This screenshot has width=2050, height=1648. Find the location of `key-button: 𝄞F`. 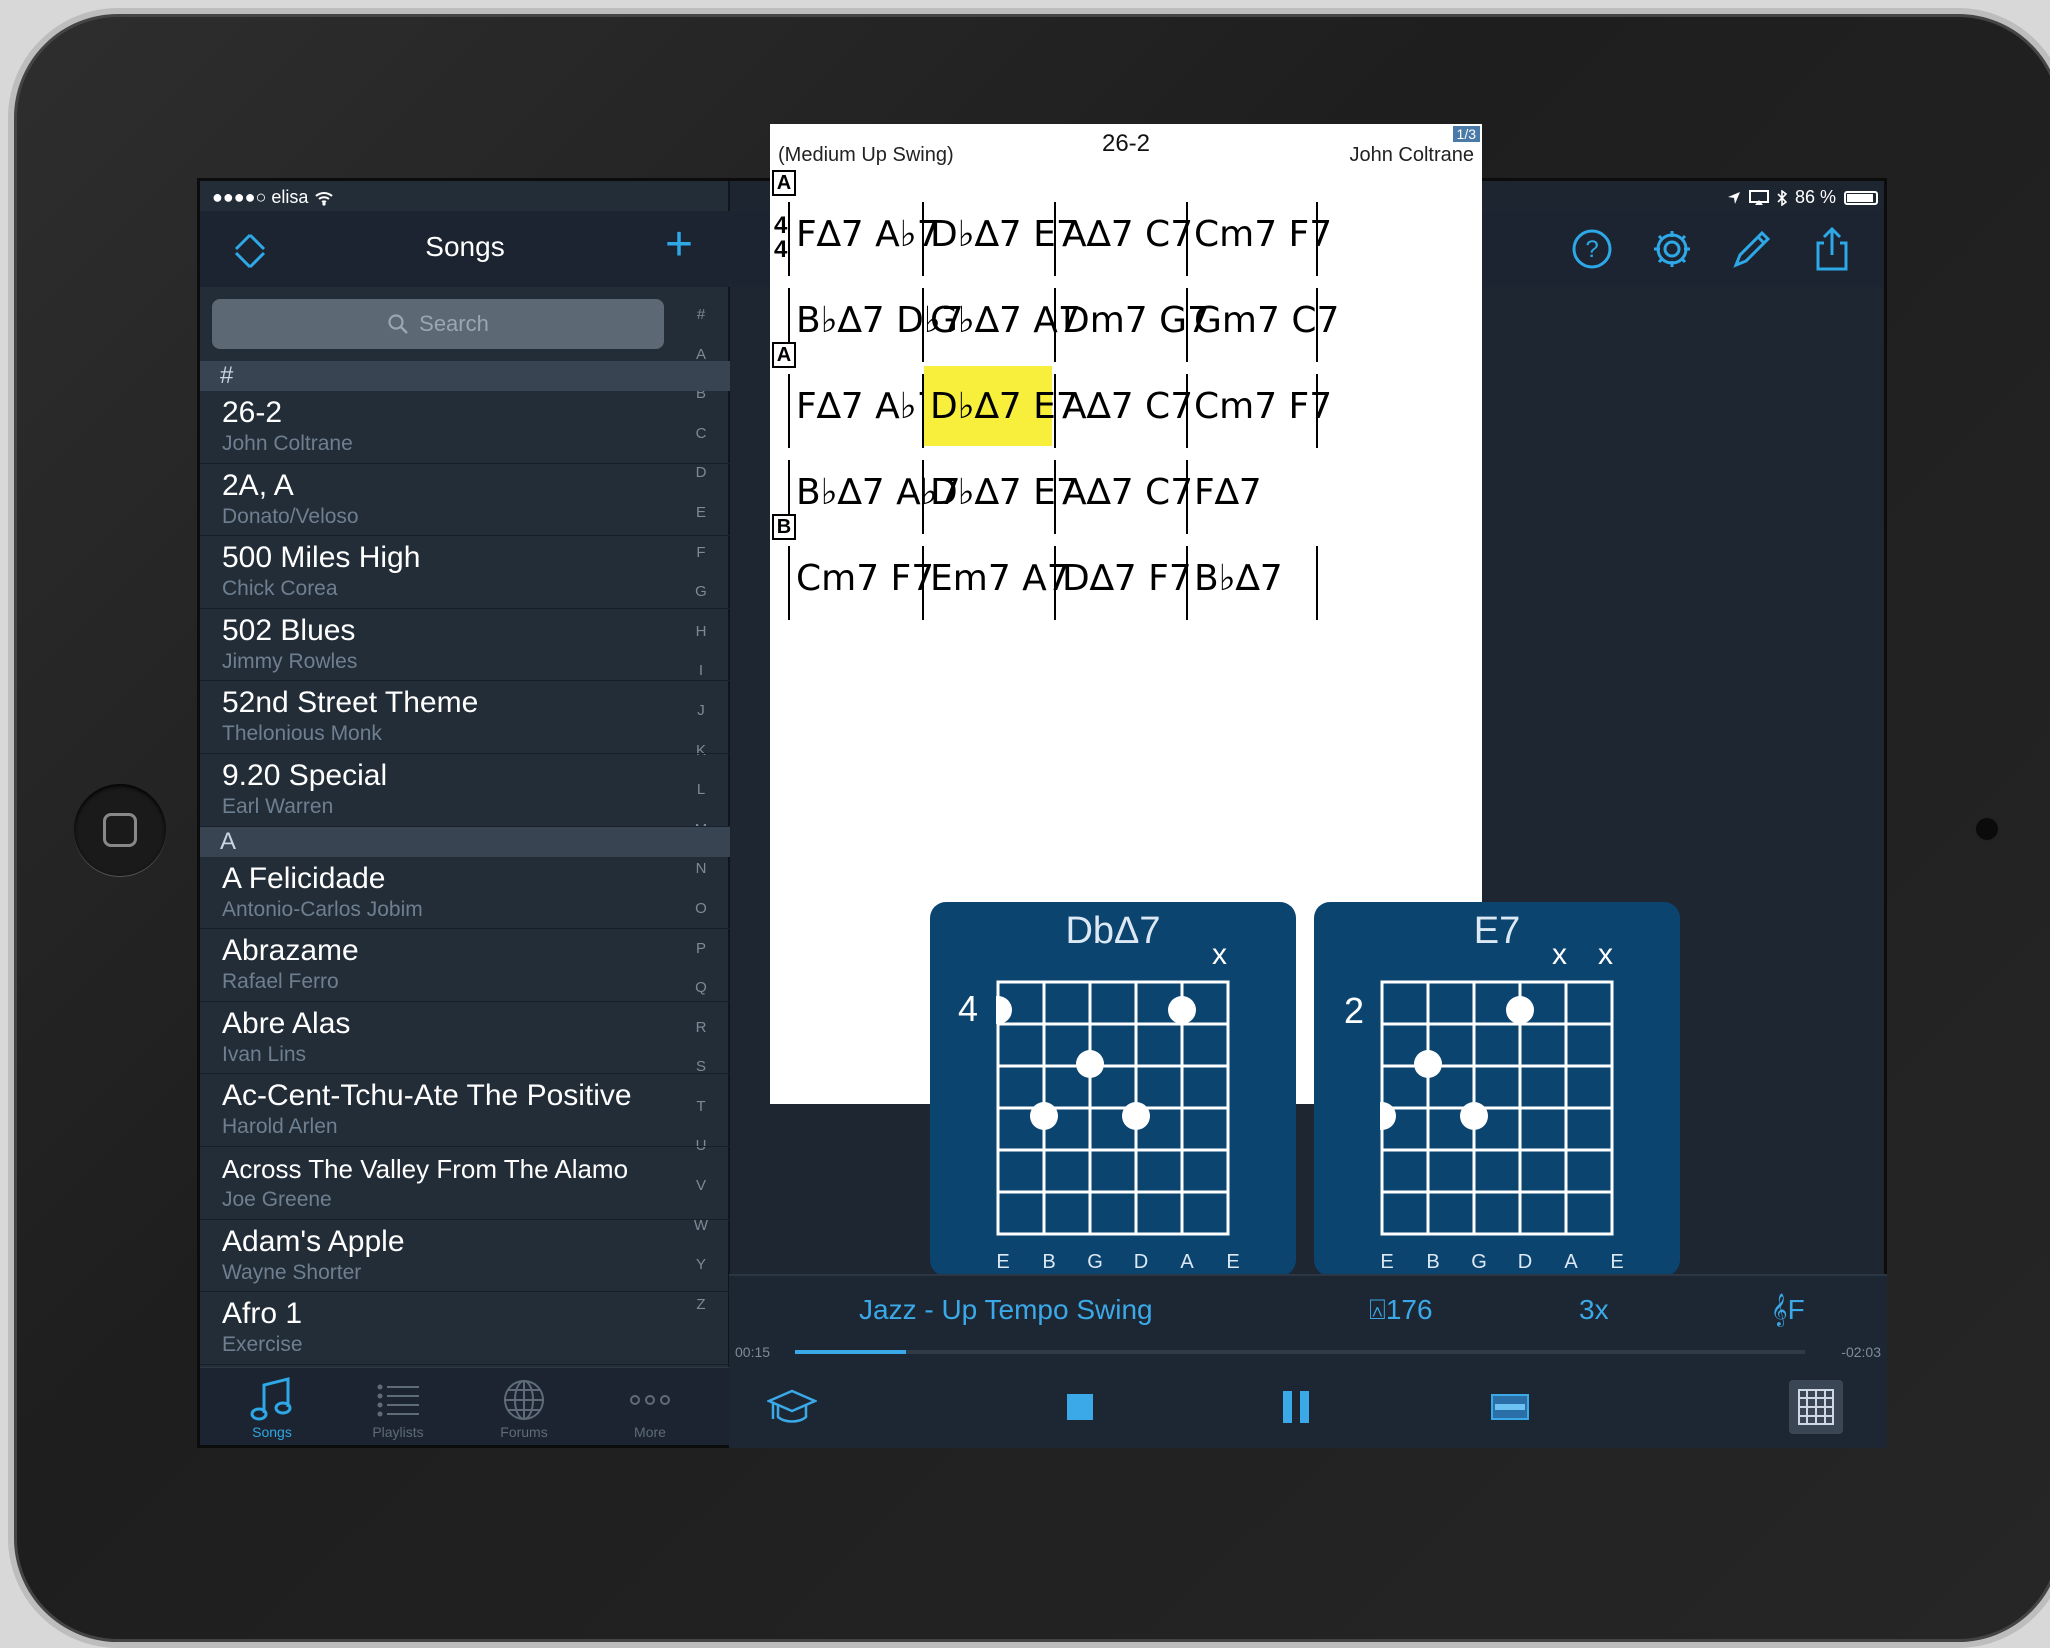

key-button: 𝄞F is located at coordinates (1788, 1310).